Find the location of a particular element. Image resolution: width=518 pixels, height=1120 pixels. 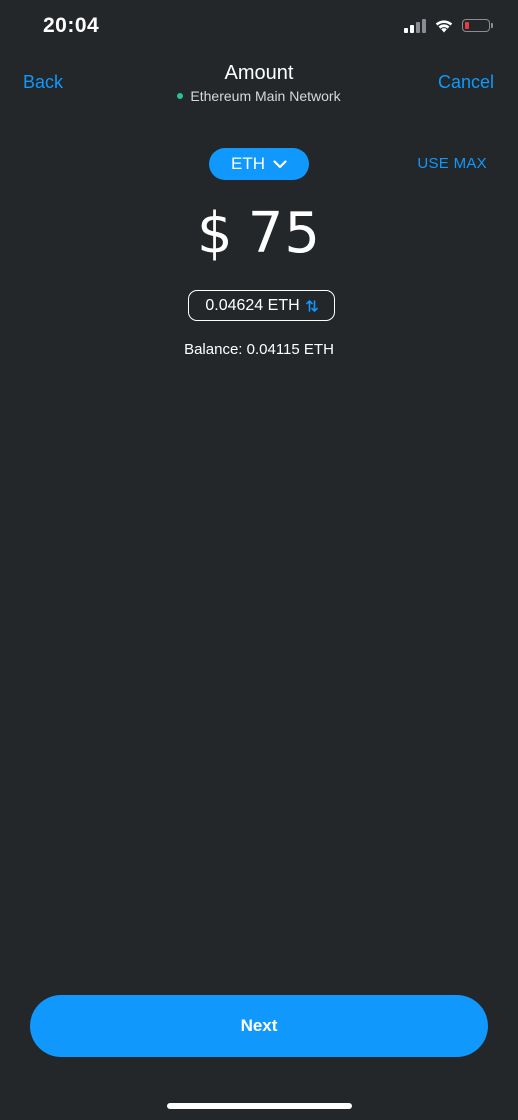

amount-input: $75 is located at coordinates (259, 233).